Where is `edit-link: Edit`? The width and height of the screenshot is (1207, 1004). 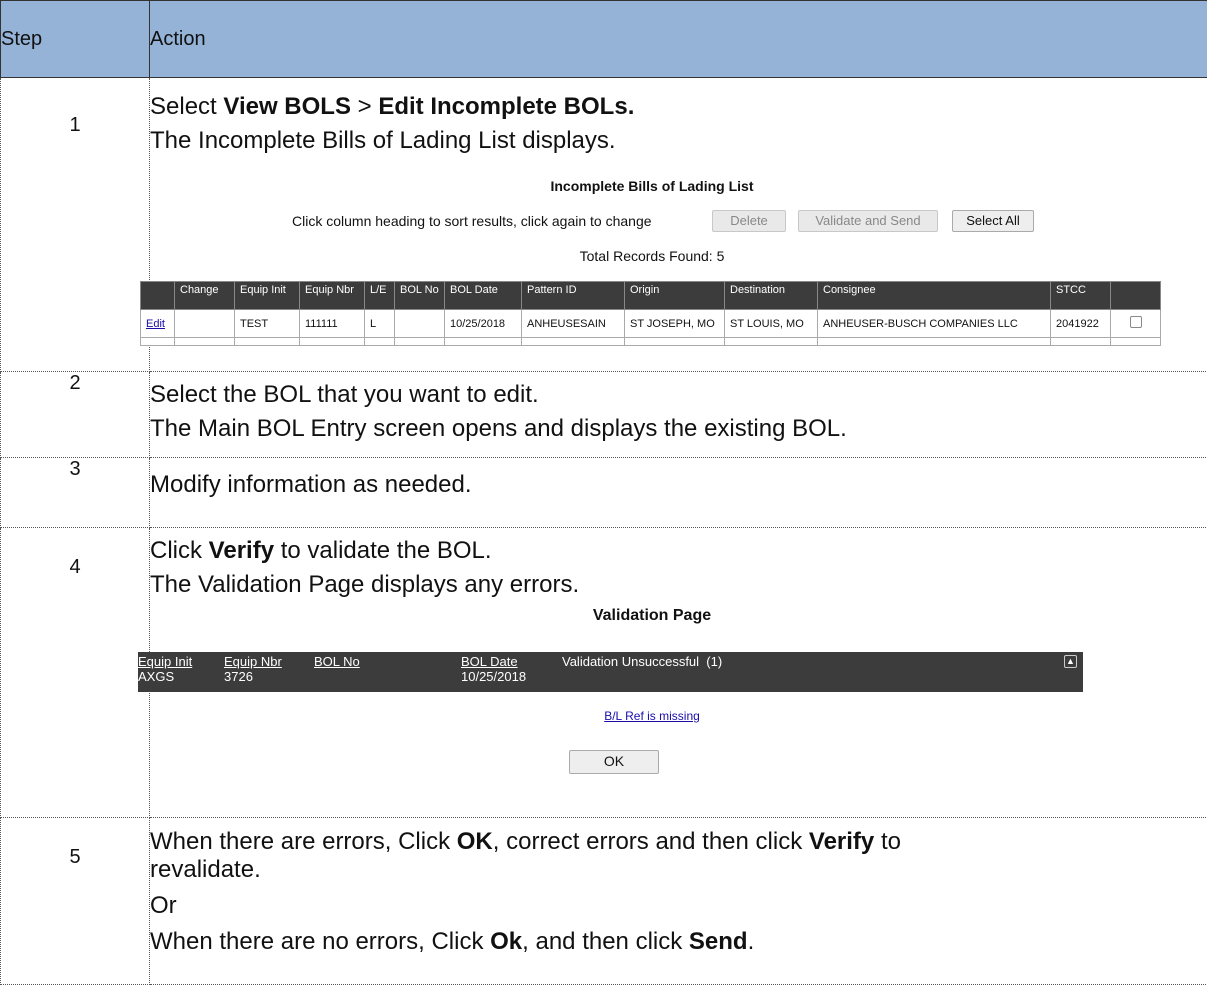
edit-link: Edit is located at coordinates (155, 324).